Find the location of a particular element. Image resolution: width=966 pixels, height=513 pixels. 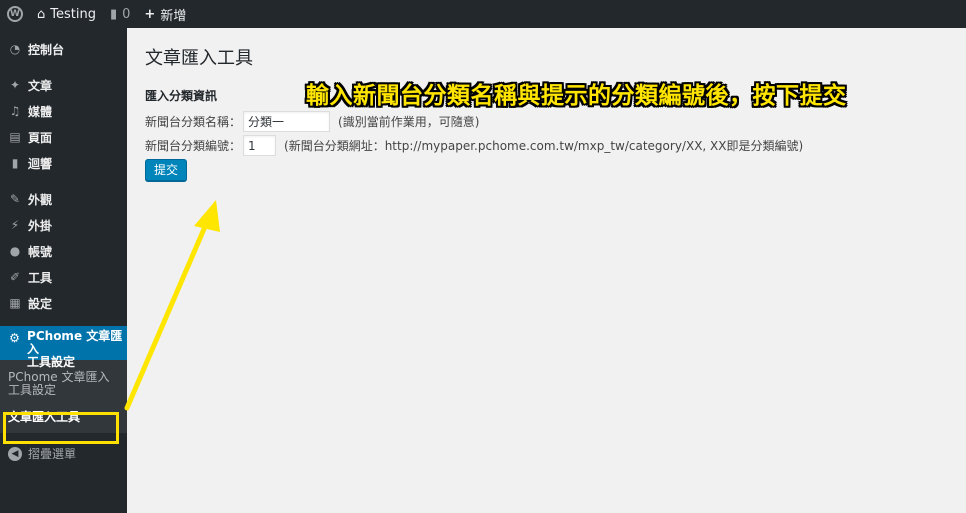

wordpress-logo-button: W is located at coordinates (15, 14).